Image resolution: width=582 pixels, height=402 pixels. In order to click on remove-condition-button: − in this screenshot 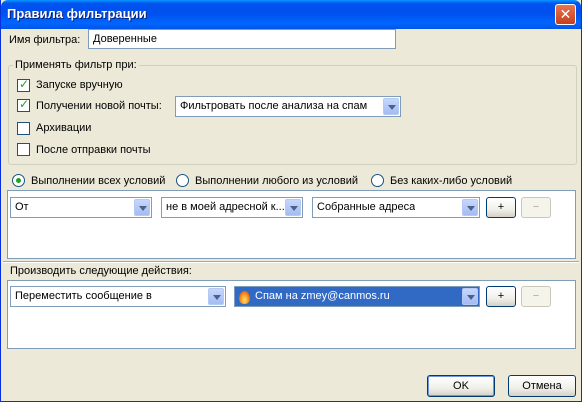, I will do `click(536, 207)`.